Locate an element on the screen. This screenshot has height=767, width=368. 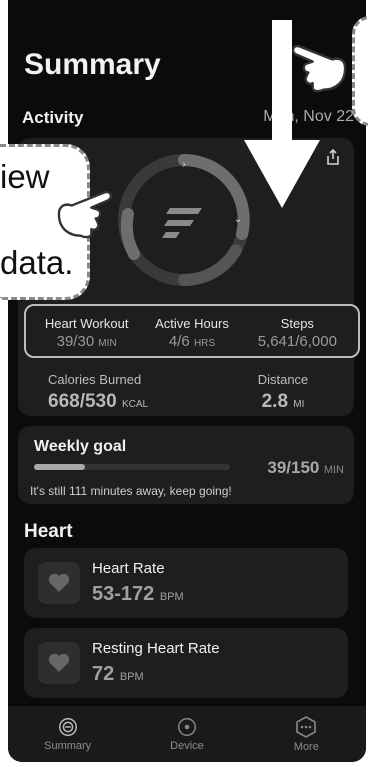
metric-active-hours: Active Hours 4/6 HRS is located at coordinates (191, 333).